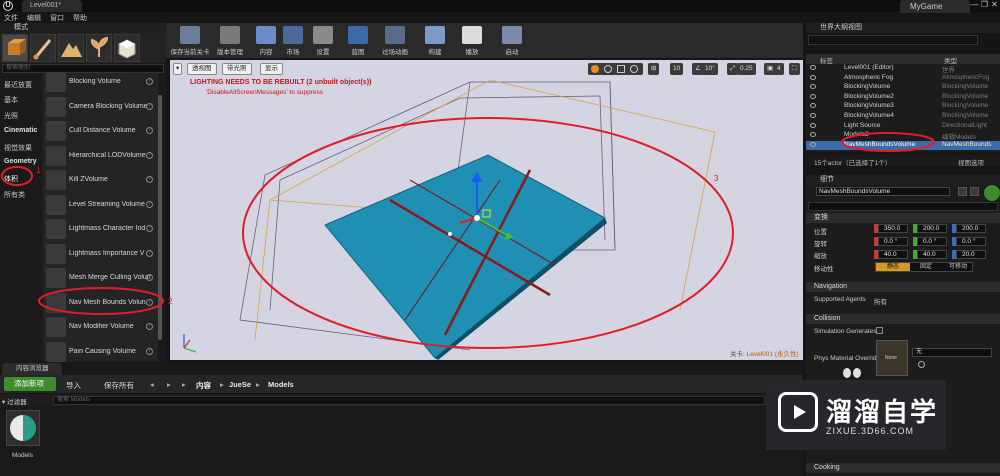 The height and width of the screenshot is (476, 1000). Describe the element at coordinates (101, 301) in the screenshot. I see `annotation-ellipse-asset` at that location.